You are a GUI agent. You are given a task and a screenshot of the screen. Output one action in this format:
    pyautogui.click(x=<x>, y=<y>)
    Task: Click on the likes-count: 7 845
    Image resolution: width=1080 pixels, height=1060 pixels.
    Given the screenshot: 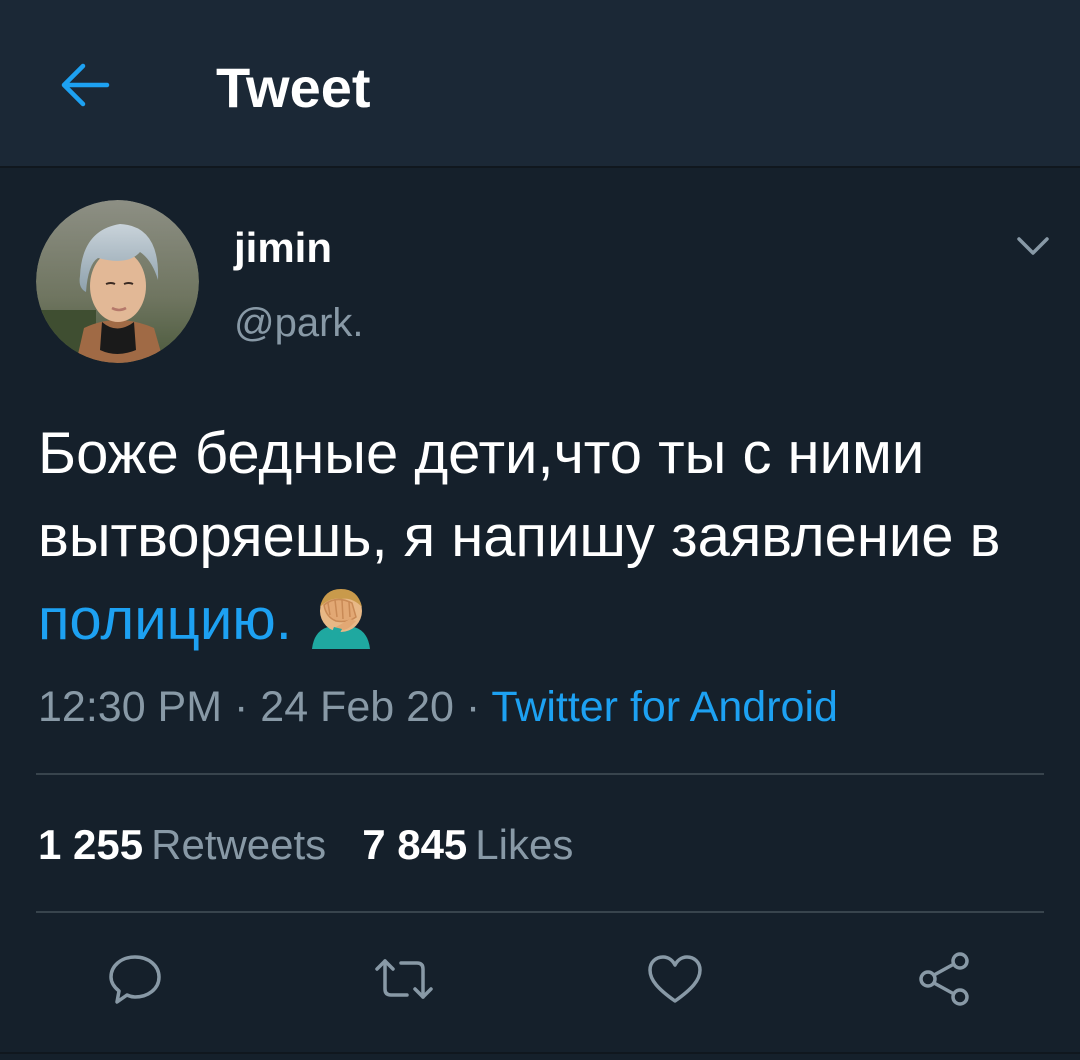 What is the action you would take?
    pyautogui.click(x=415, y=844)
    